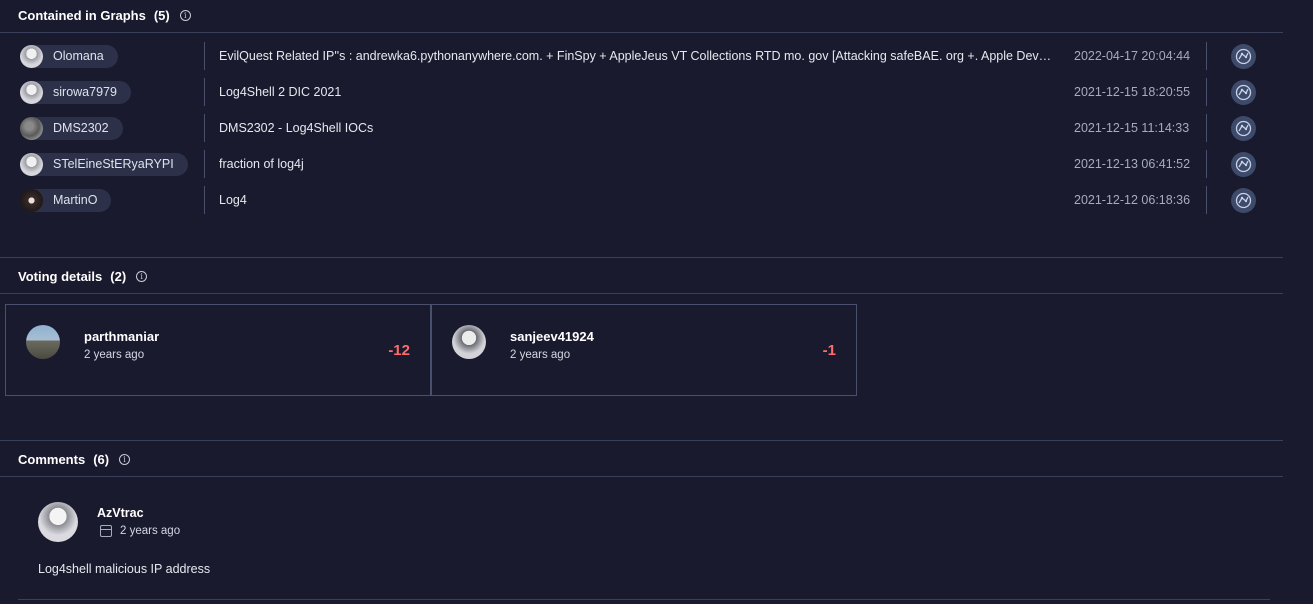 This screenshot has width=1313, height=604. I want to click on user-pill: Olomana, so click(69, 56).